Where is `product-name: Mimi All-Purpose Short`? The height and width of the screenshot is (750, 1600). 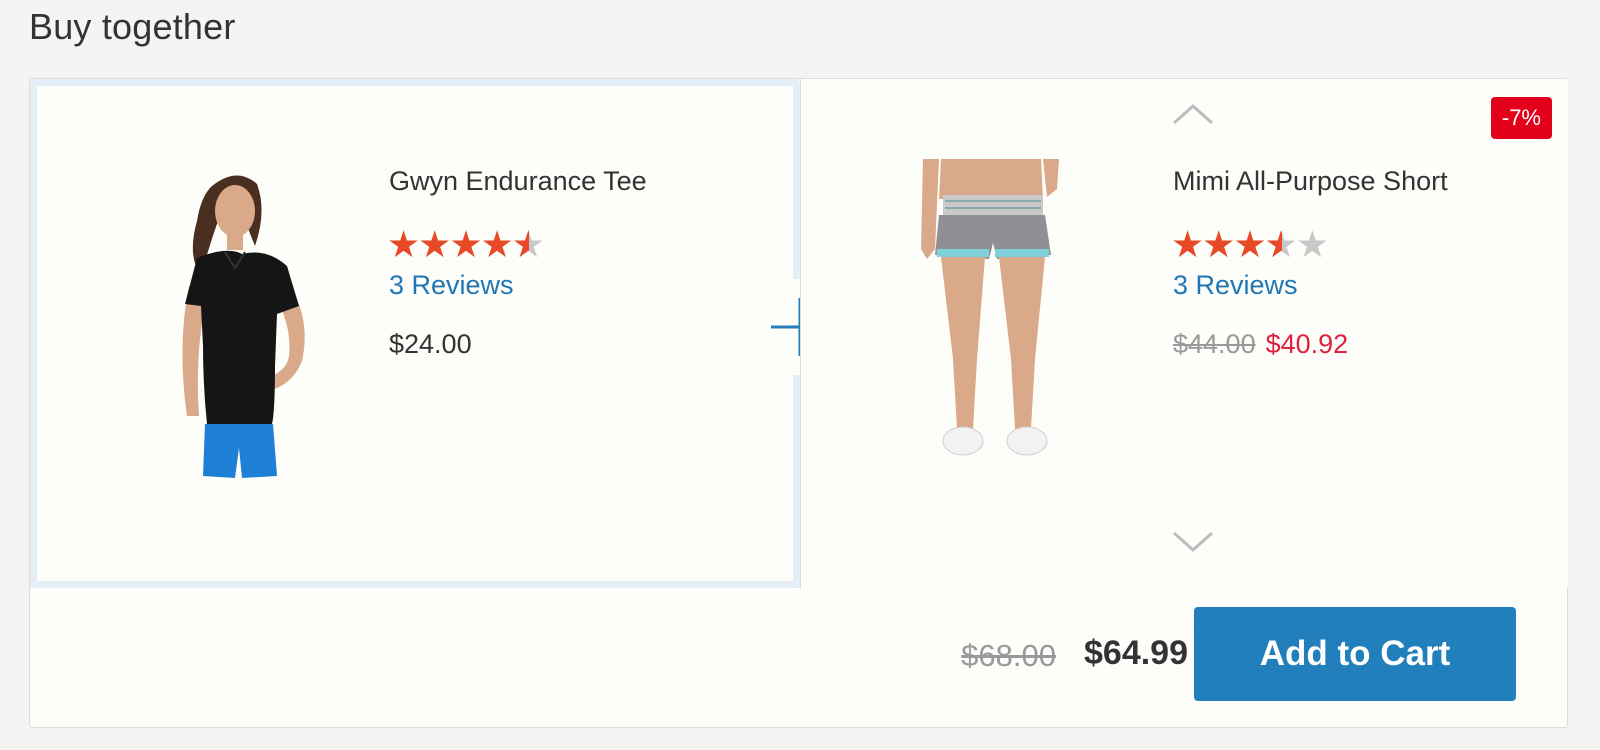
product-name: Mimi All-Purpose Short is located at coordinates (1310, 181).